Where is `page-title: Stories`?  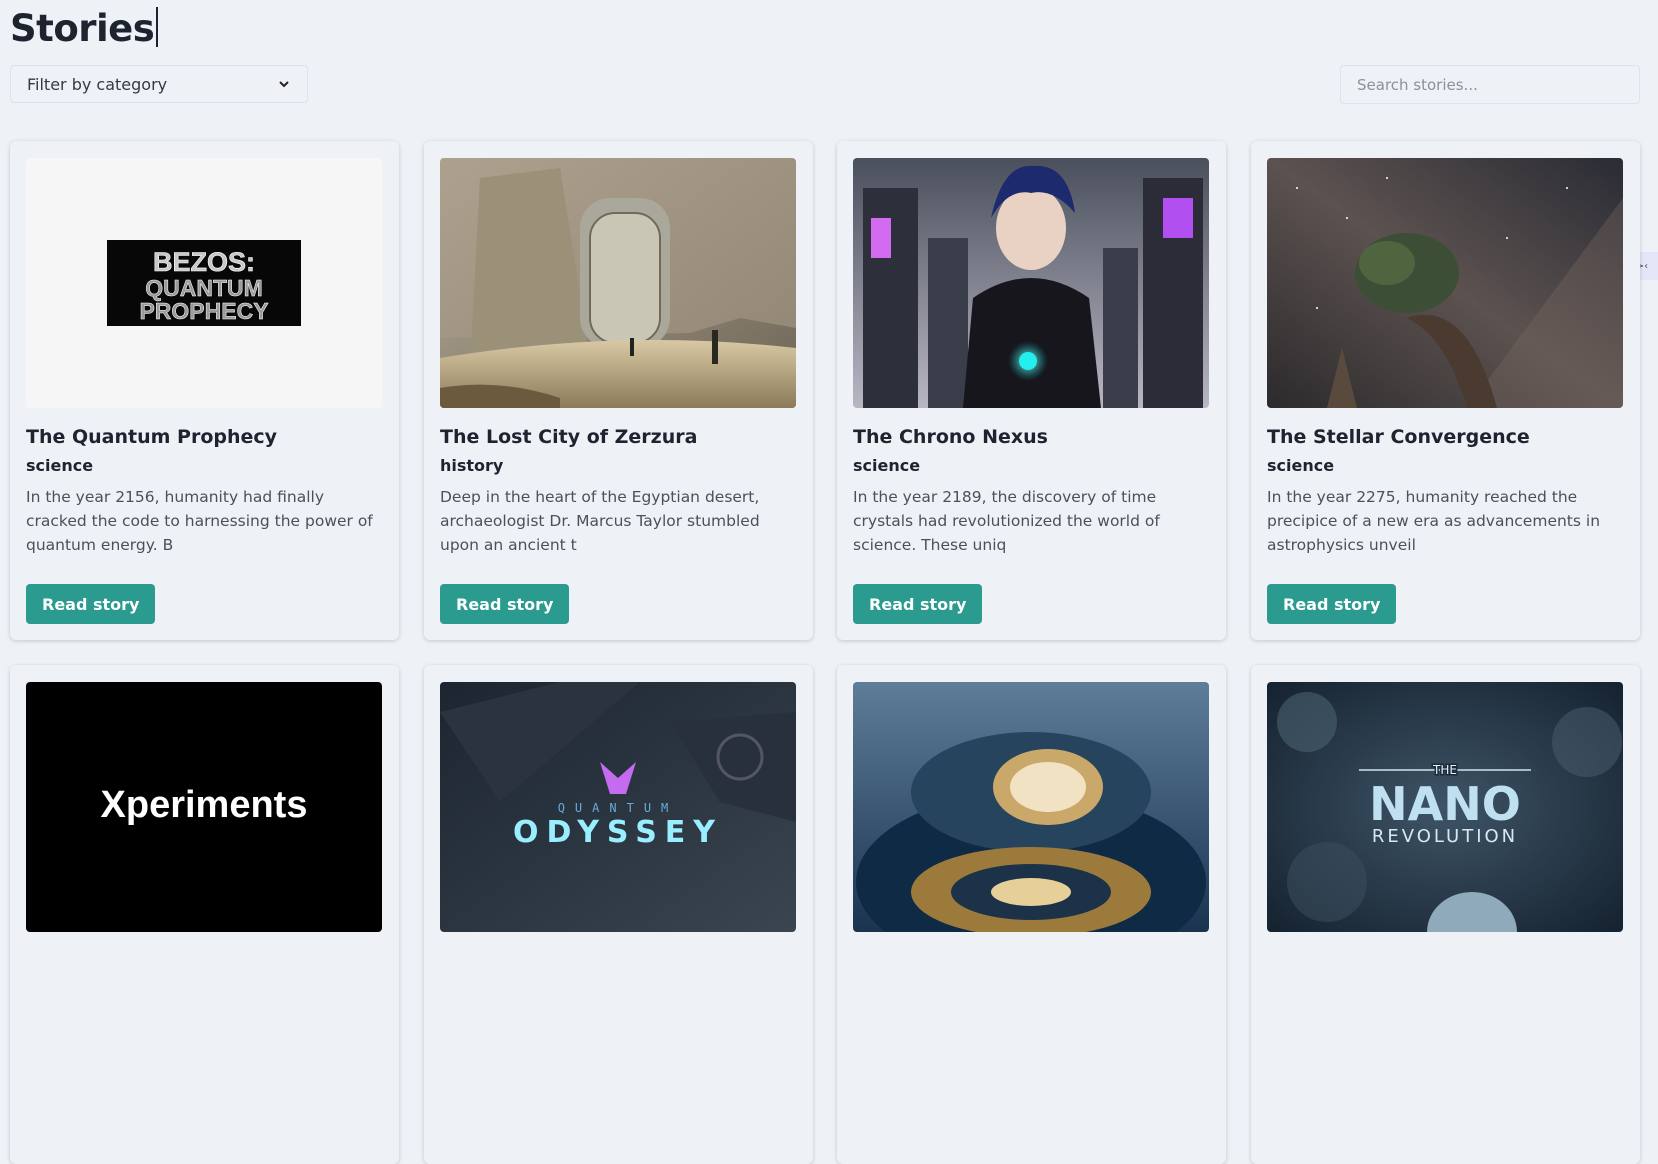 page-title: Stories is located at coordinates (84, 29).